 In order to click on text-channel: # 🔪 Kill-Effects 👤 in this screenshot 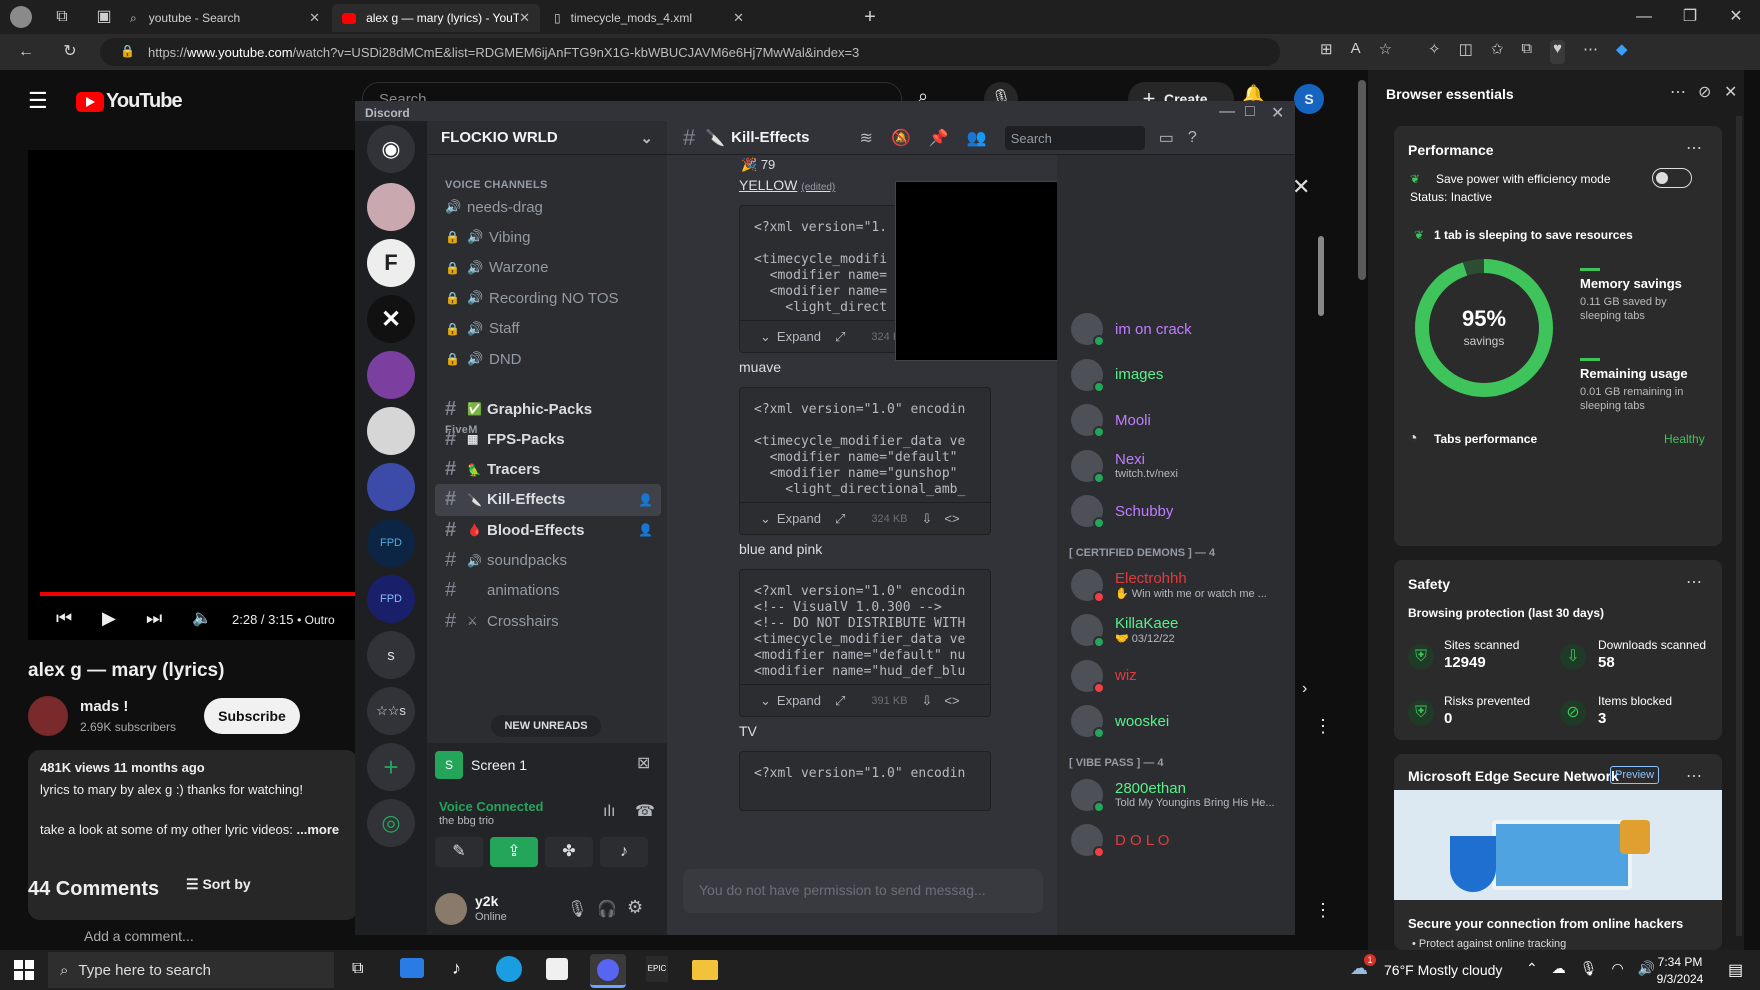, I will do `click(548, 499)`.